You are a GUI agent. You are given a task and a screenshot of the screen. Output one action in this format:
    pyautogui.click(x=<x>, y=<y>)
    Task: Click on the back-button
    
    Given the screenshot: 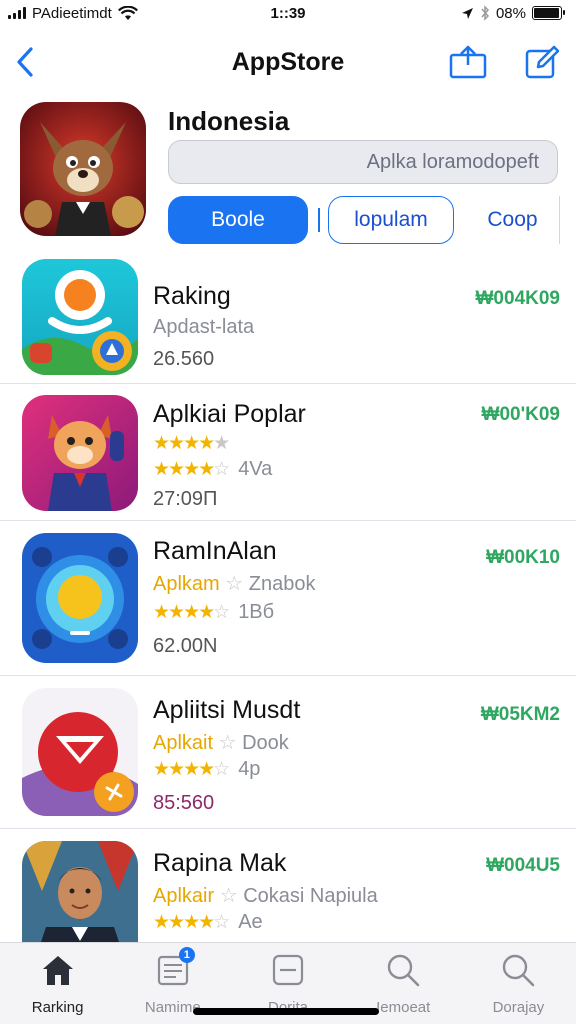 What is the action you would take?
    pyautogui.click(x=25, y=62)
    